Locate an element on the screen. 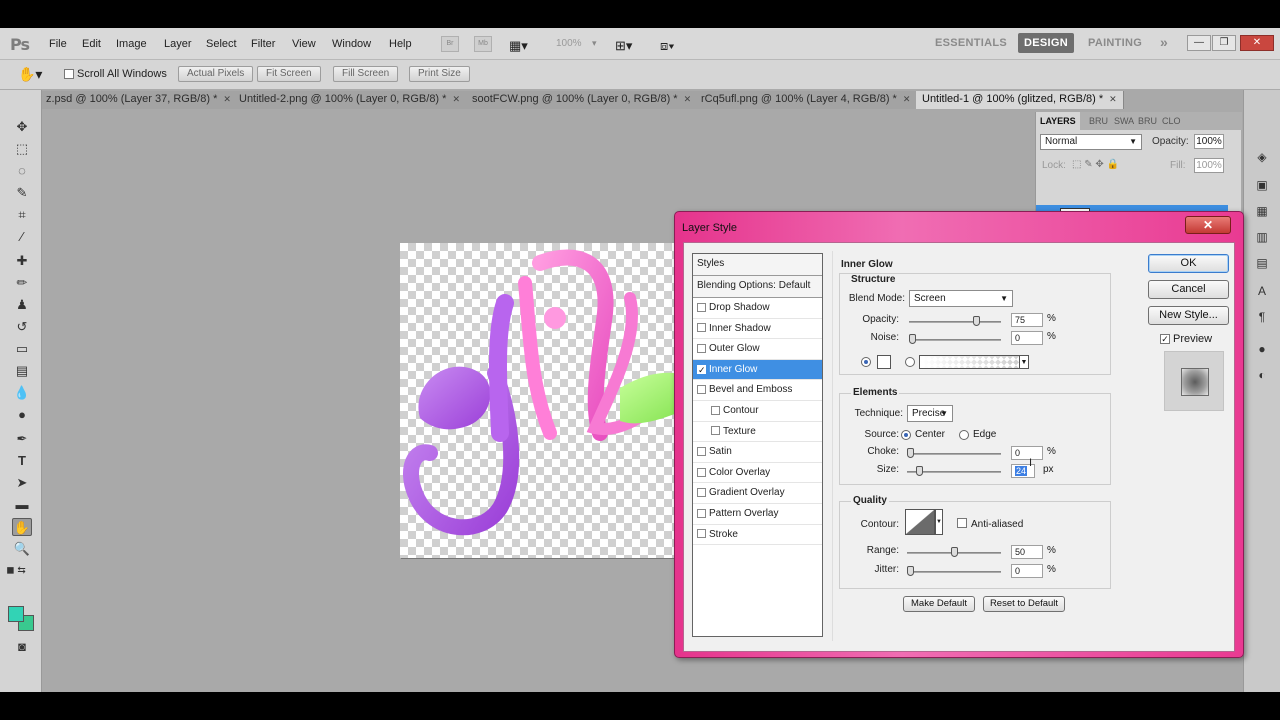 The height and width of the screenshot is (720, 1280). size-slider-knob is located at coordinates (919, 471).